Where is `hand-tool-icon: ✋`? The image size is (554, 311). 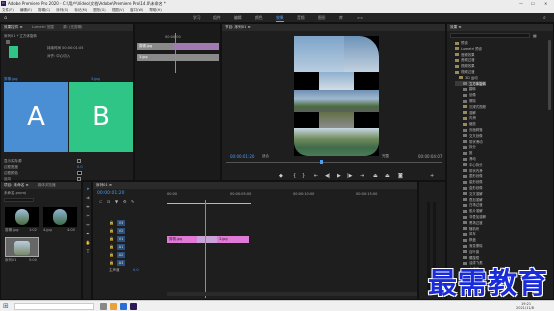
hand-tool-icon: ✋ is located at coordinates (88, 243).